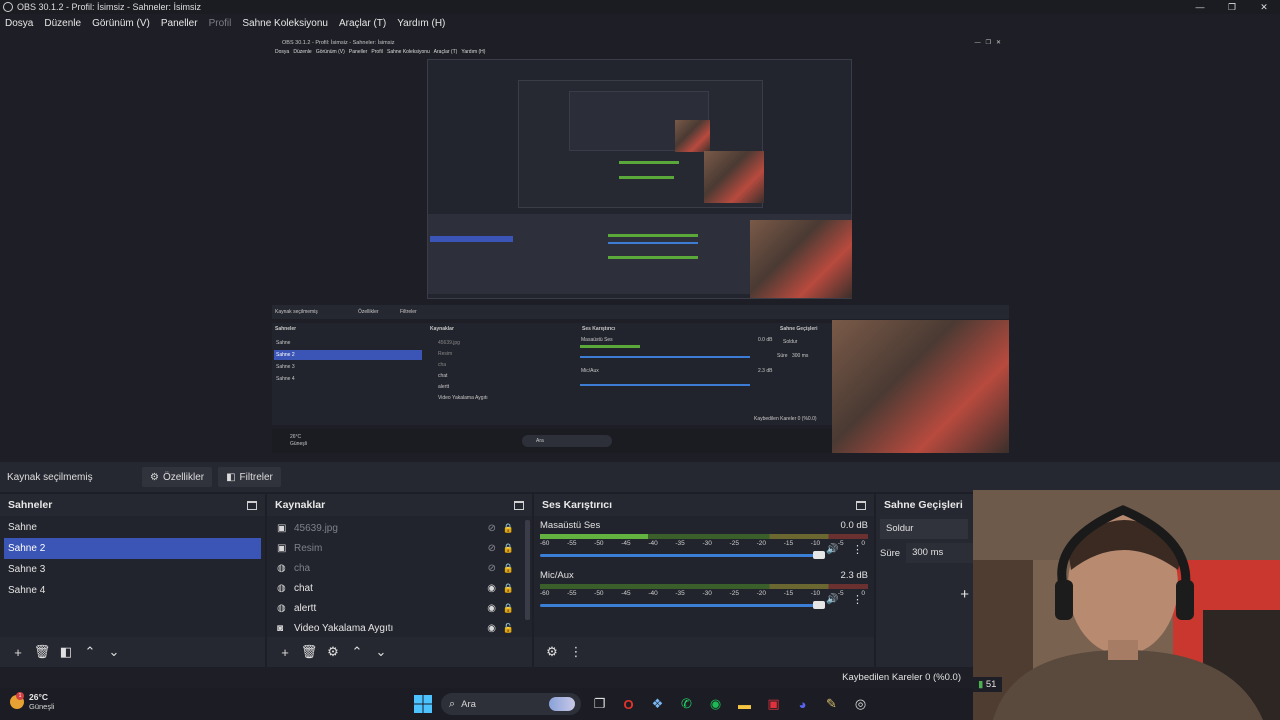 Image resolution: width=1280 pixels, height=720 pixels. I want to click on nested-source-toolbar: Kaynak seçilmemiş Özellikler Filtreler, so click(640, 312).